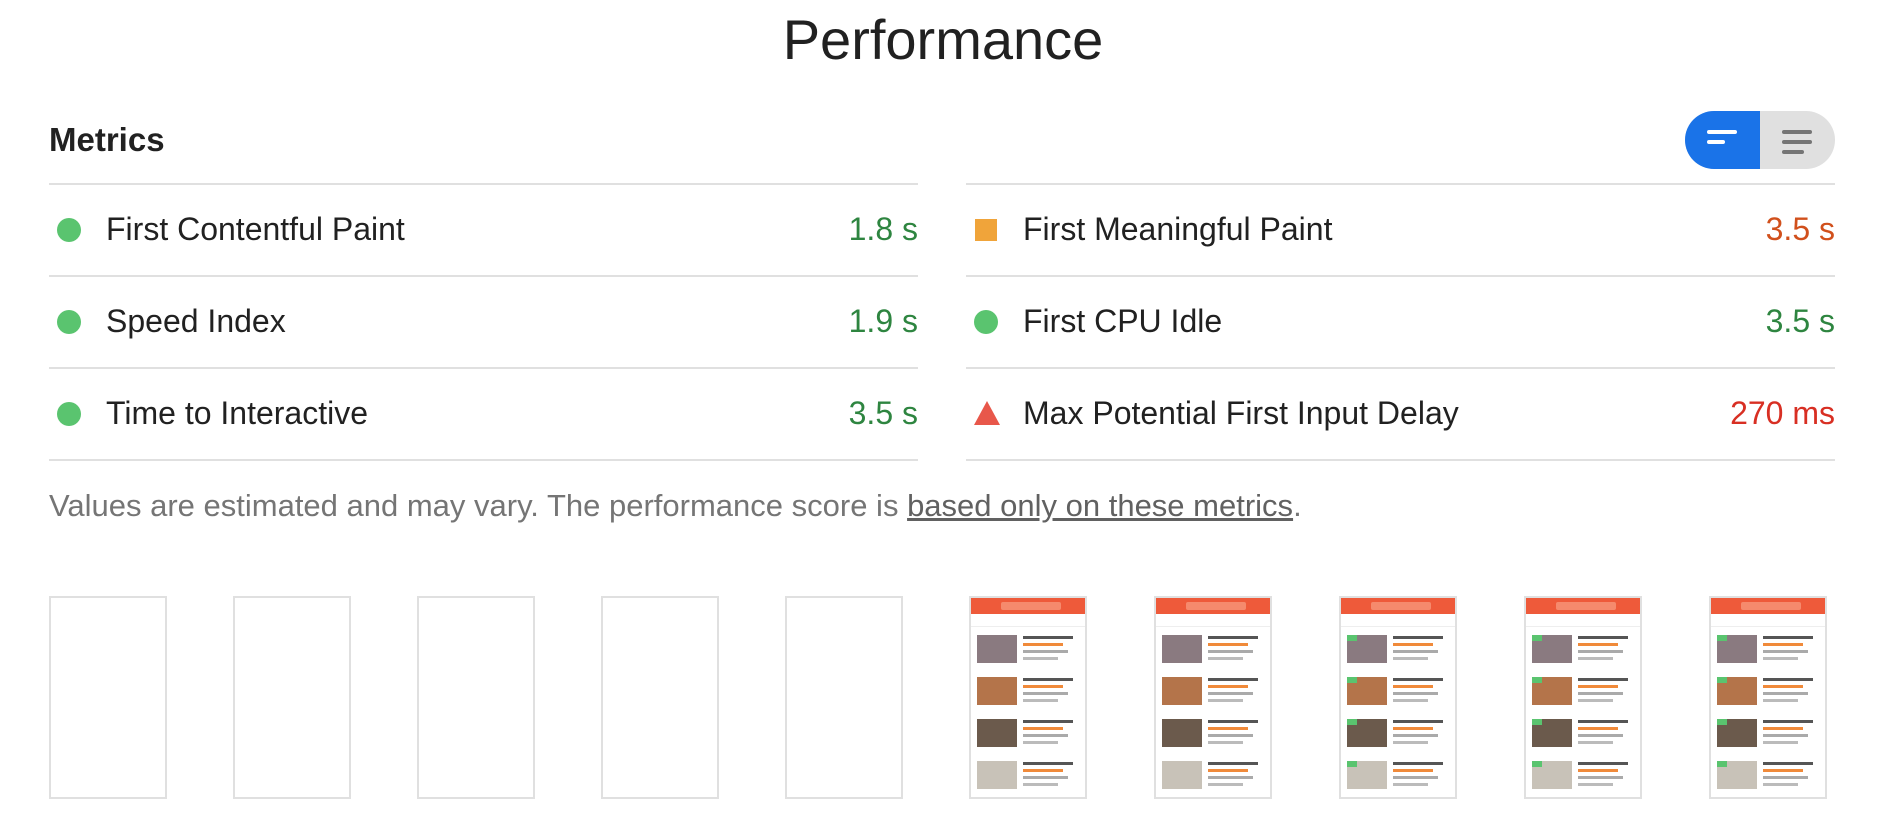 The width and height of the screenshot is (1886, 822). I want to click on metric-row: First Contentful Paint 1.8 s, so click(483, 229).